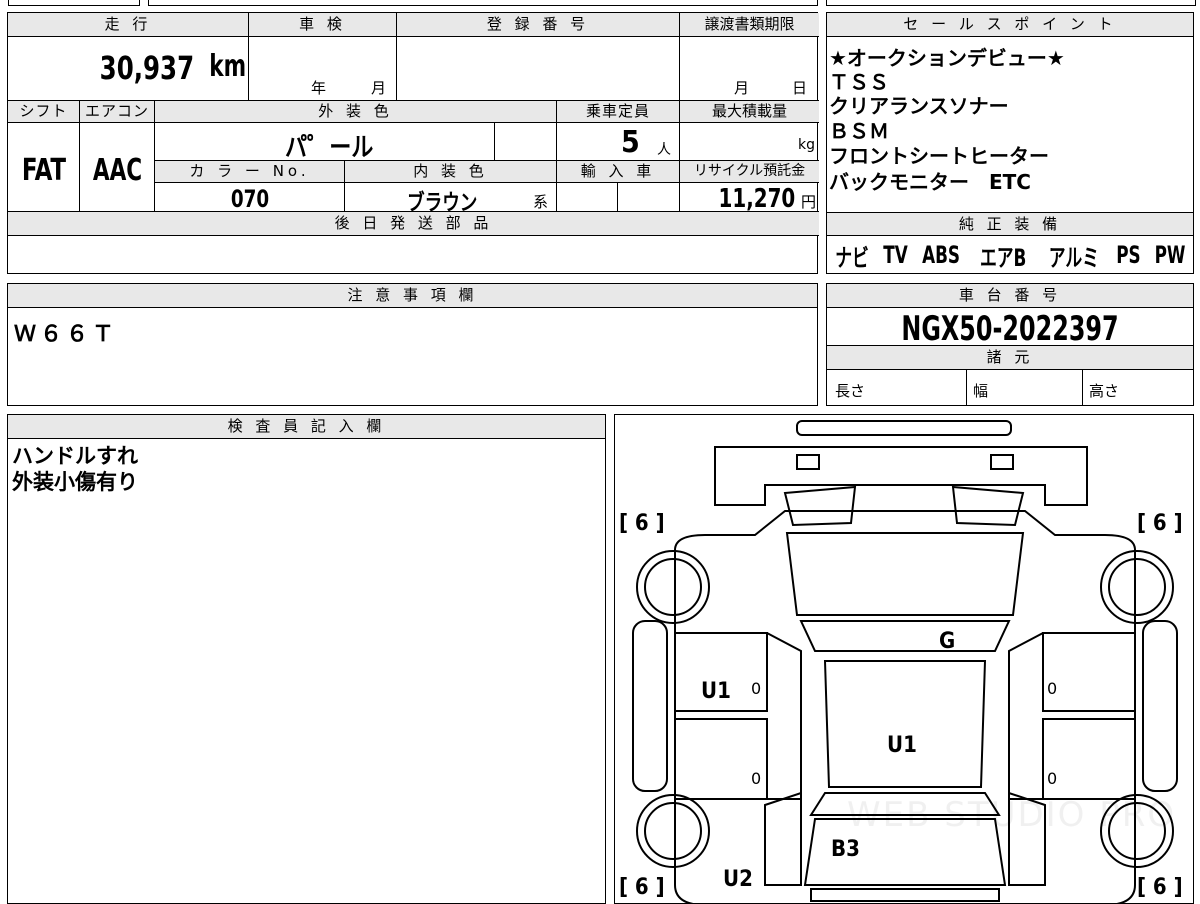 The width and height of the screenshot is (1200, 904). I want to click on mileage-unit: km, so click(227, 66).